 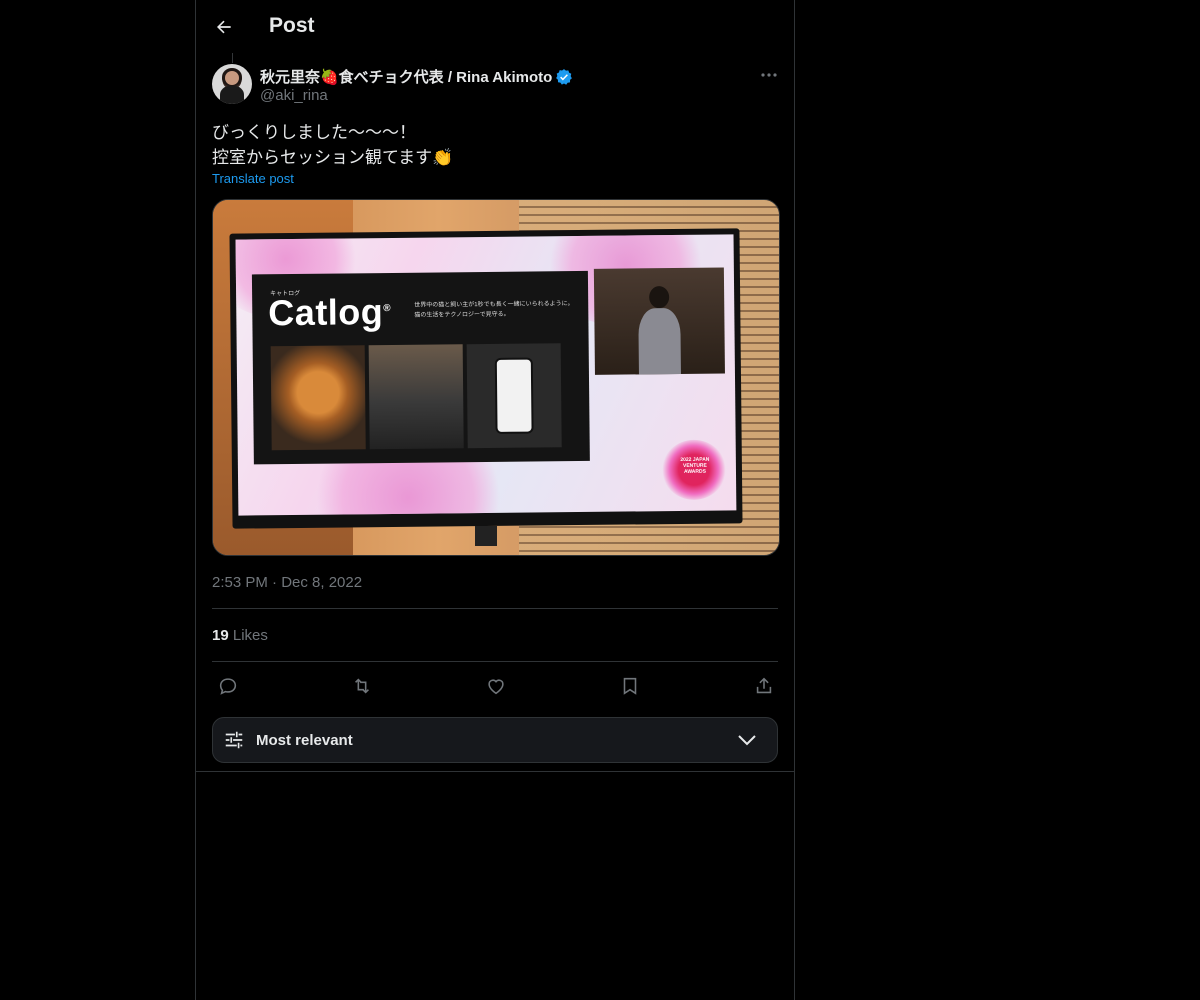 I want to click on page-title: Post, so click(x=292, y=25).